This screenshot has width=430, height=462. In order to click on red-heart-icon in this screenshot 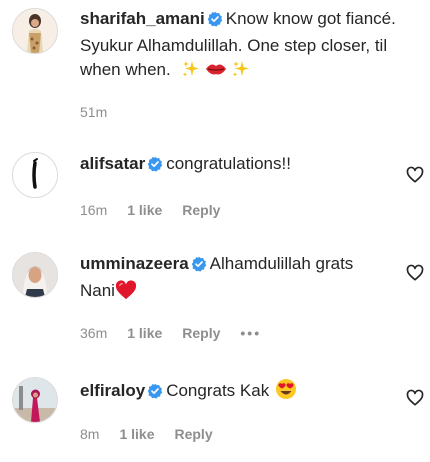, I will do `click(126, 293)`.